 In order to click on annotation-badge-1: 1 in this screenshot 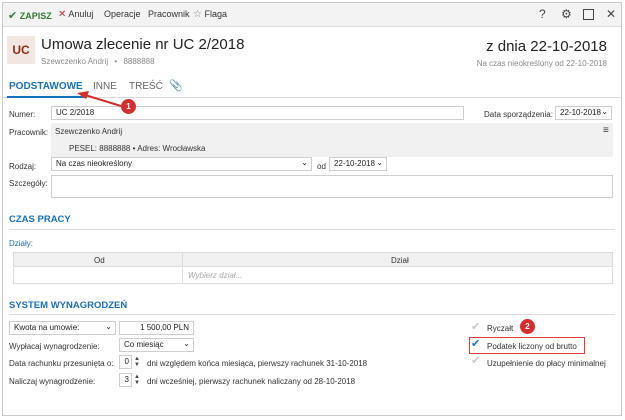, I will do `click(128, 106)`.